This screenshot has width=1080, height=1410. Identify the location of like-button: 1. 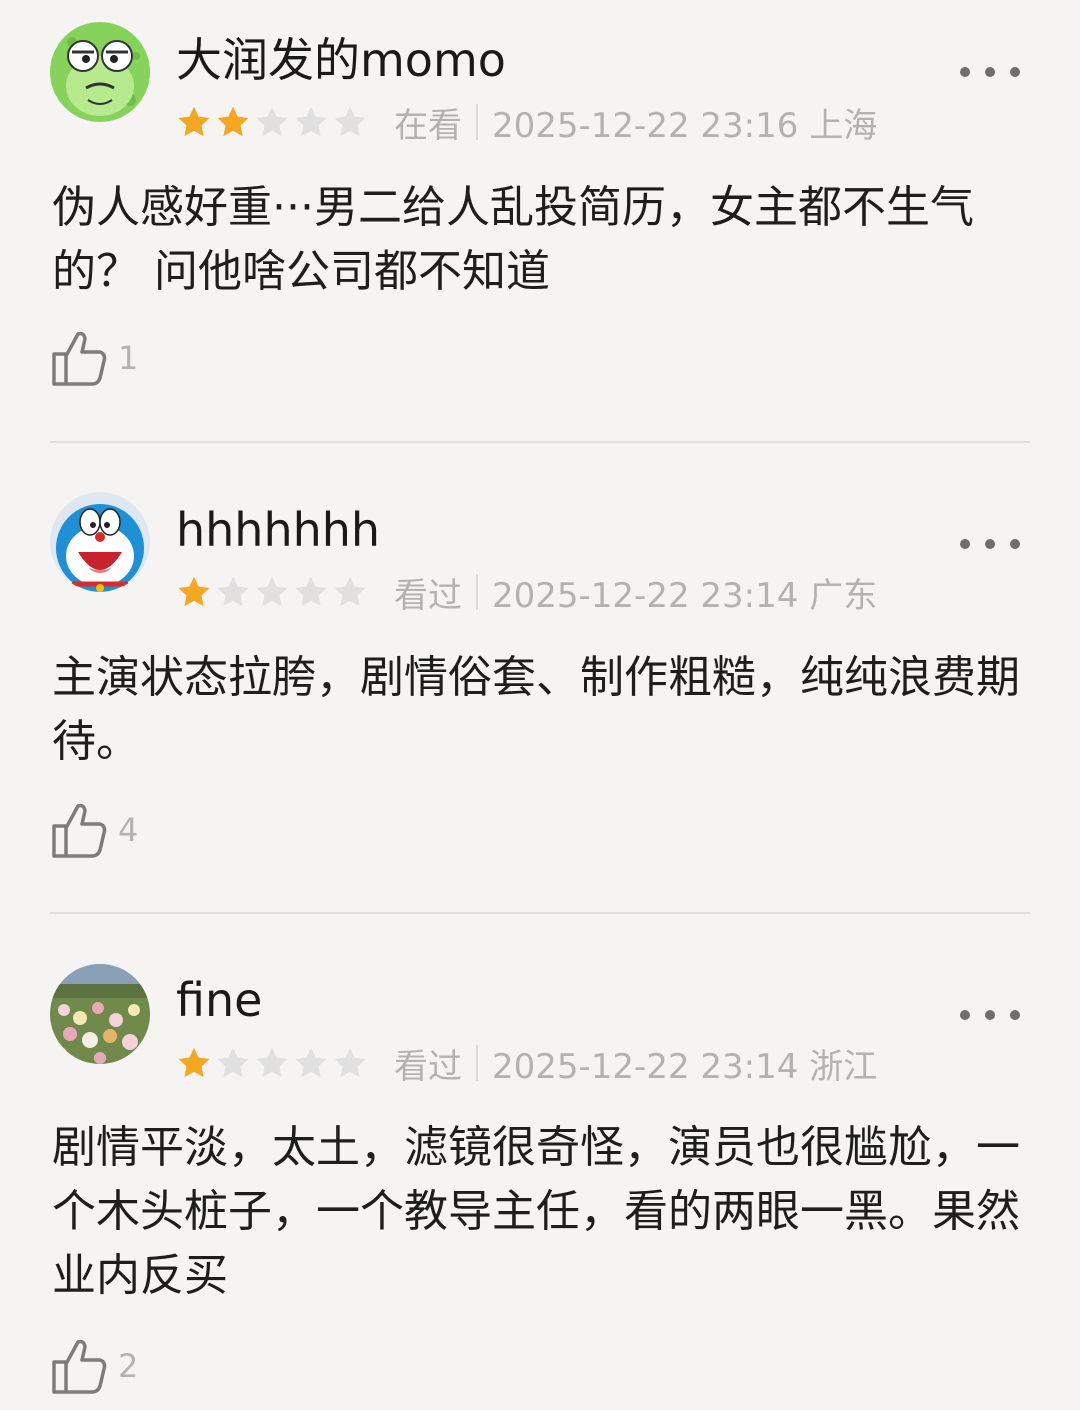
(94, 358).